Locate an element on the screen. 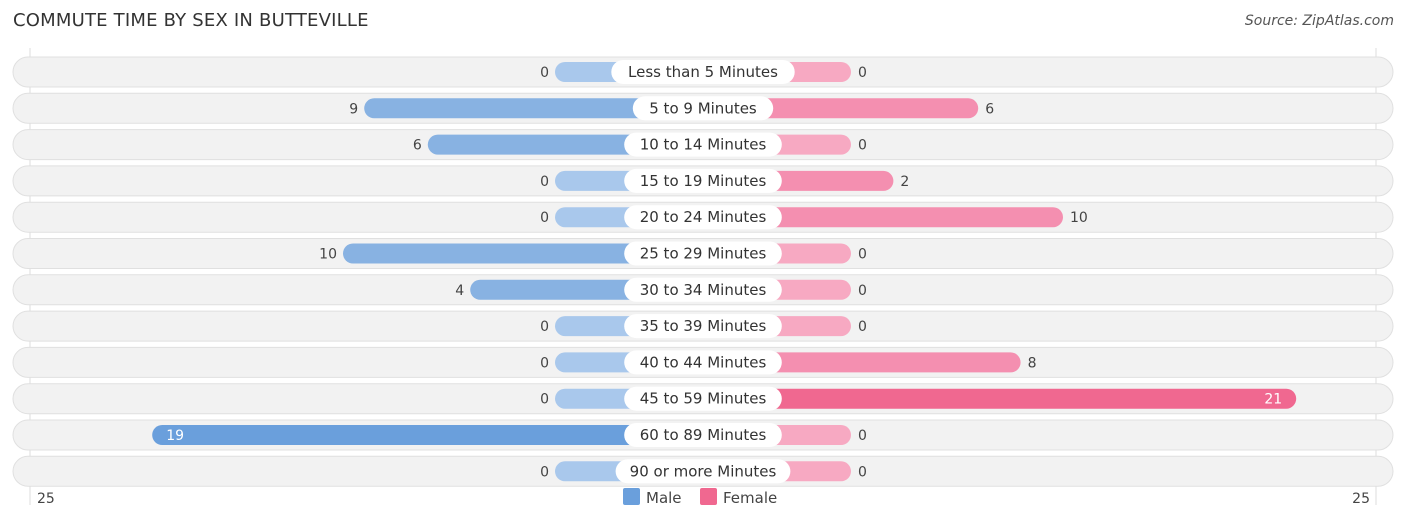 This screenshot has height=522, width=1406. chart-row: 0 0 90 or more Minutes is located at coordinates (703, 471).